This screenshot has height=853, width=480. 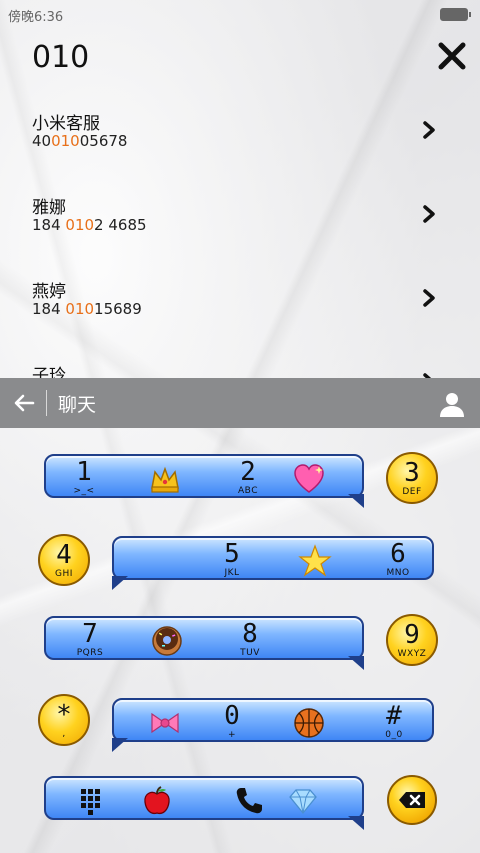 What do you see at coordinates (167, 641) in the screenshot?
I see `donut-icon` at bounding box center [167, 641].